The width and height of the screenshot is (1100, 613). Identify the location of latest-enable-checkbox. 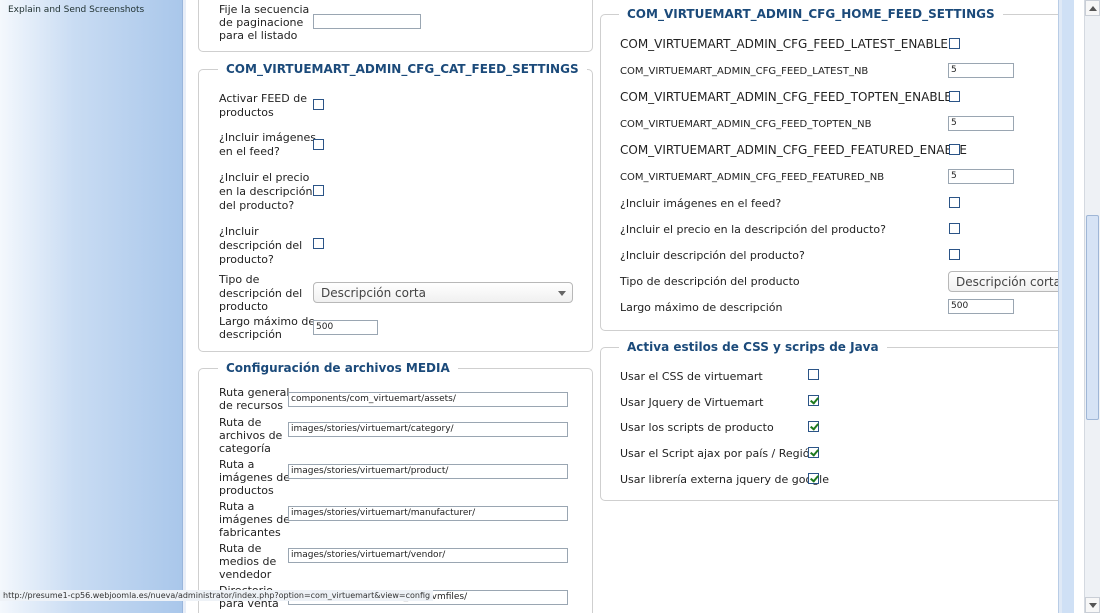
(954, 43).